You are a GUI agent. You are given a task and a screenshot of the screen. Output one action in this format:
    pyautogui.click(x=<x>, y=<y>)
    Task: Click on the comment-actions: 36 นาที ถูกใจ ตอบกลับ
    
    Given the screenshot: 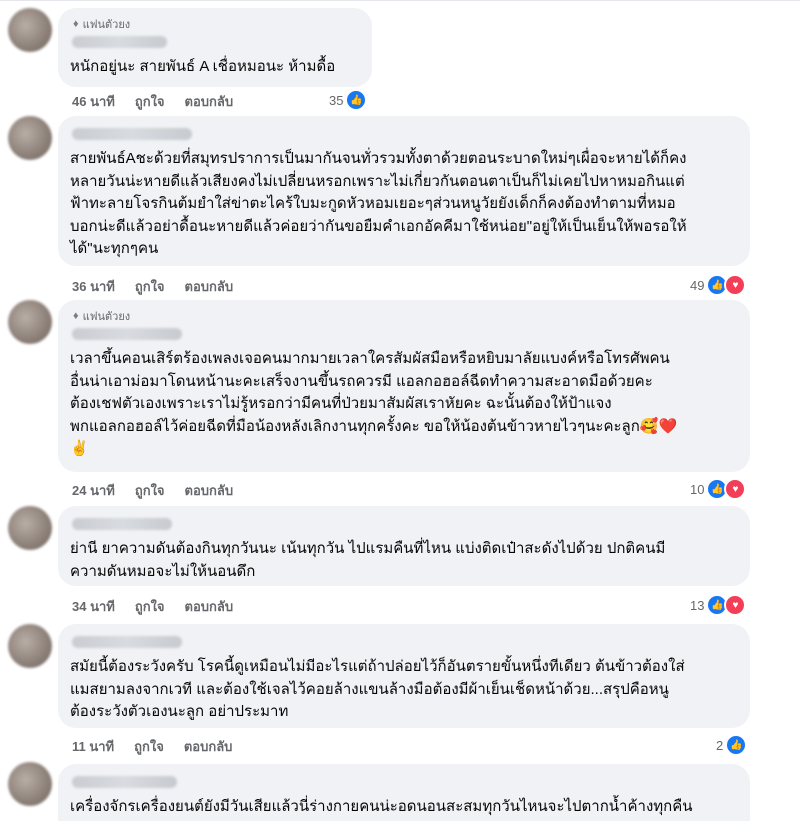 What is the action you would take?
    pyautogui.click(x=152, y=286)
    